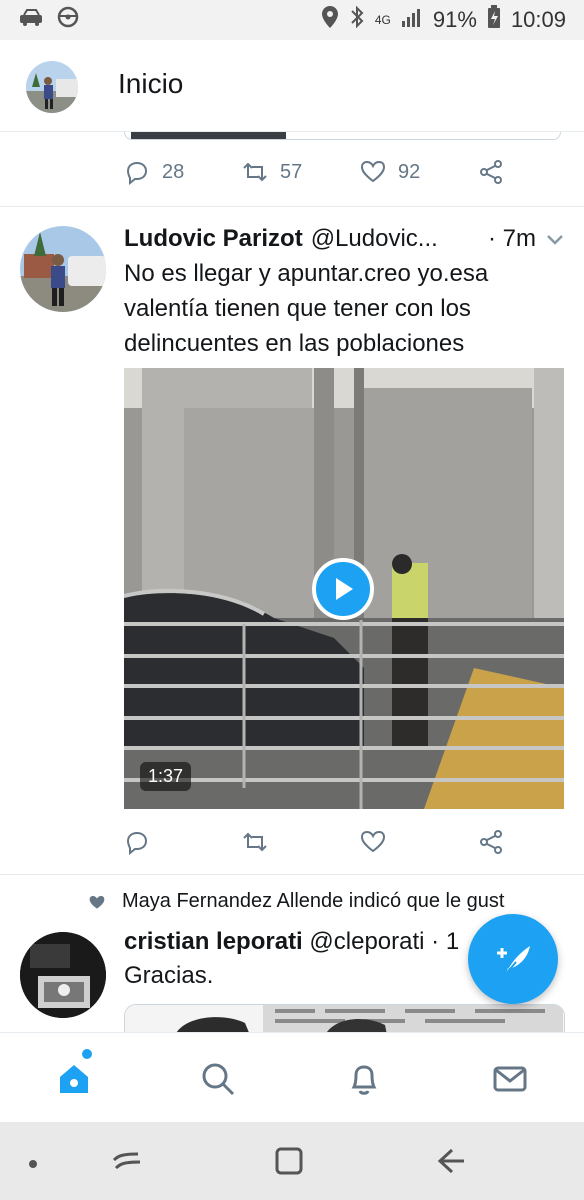  I want to click on notifications-icon, so click(364, 1080).